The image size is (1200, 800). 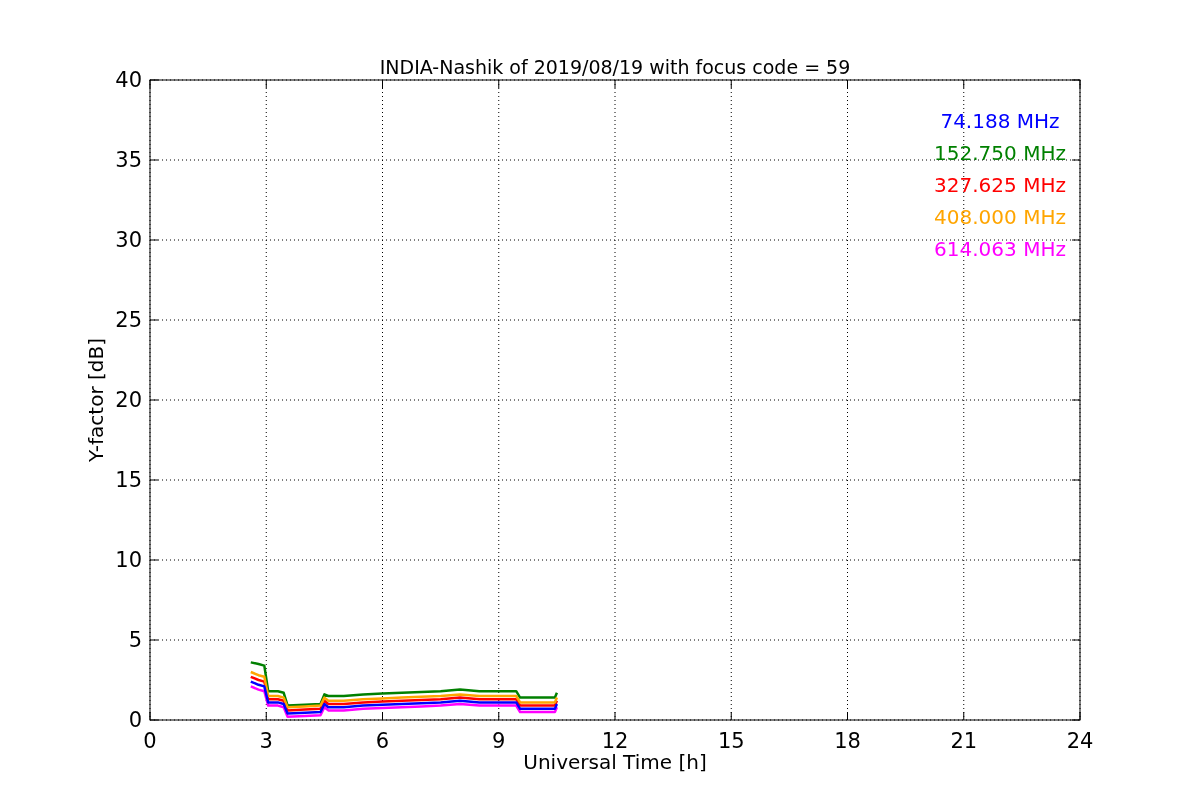 What do you see at coordinates (1080, 741) in the screenshot?
I see `tick-label: 24` at bounding box center [1080, 741].